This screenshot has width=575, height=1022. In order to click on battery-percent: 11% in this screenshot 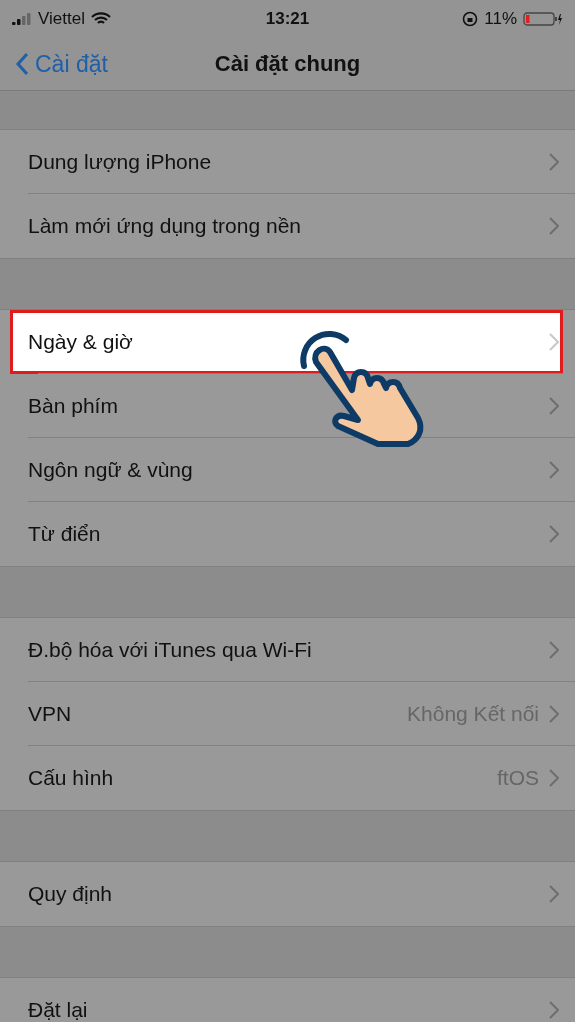, I will do `click(500, 19)`.